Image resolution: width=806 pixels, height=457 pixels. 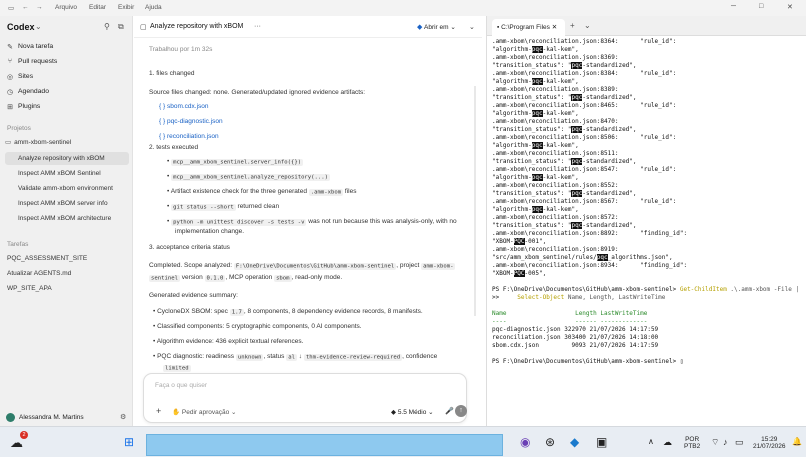 I want to click on close-icon: ✕, so click(x=790, y=7).